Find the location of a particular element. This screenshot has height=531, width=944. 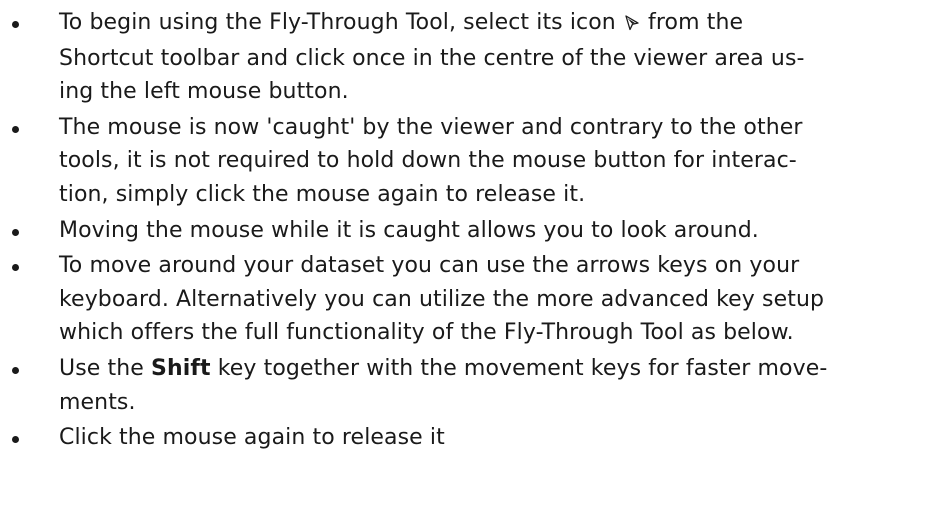

text-span: Use the is located at coordinates (105, 368).